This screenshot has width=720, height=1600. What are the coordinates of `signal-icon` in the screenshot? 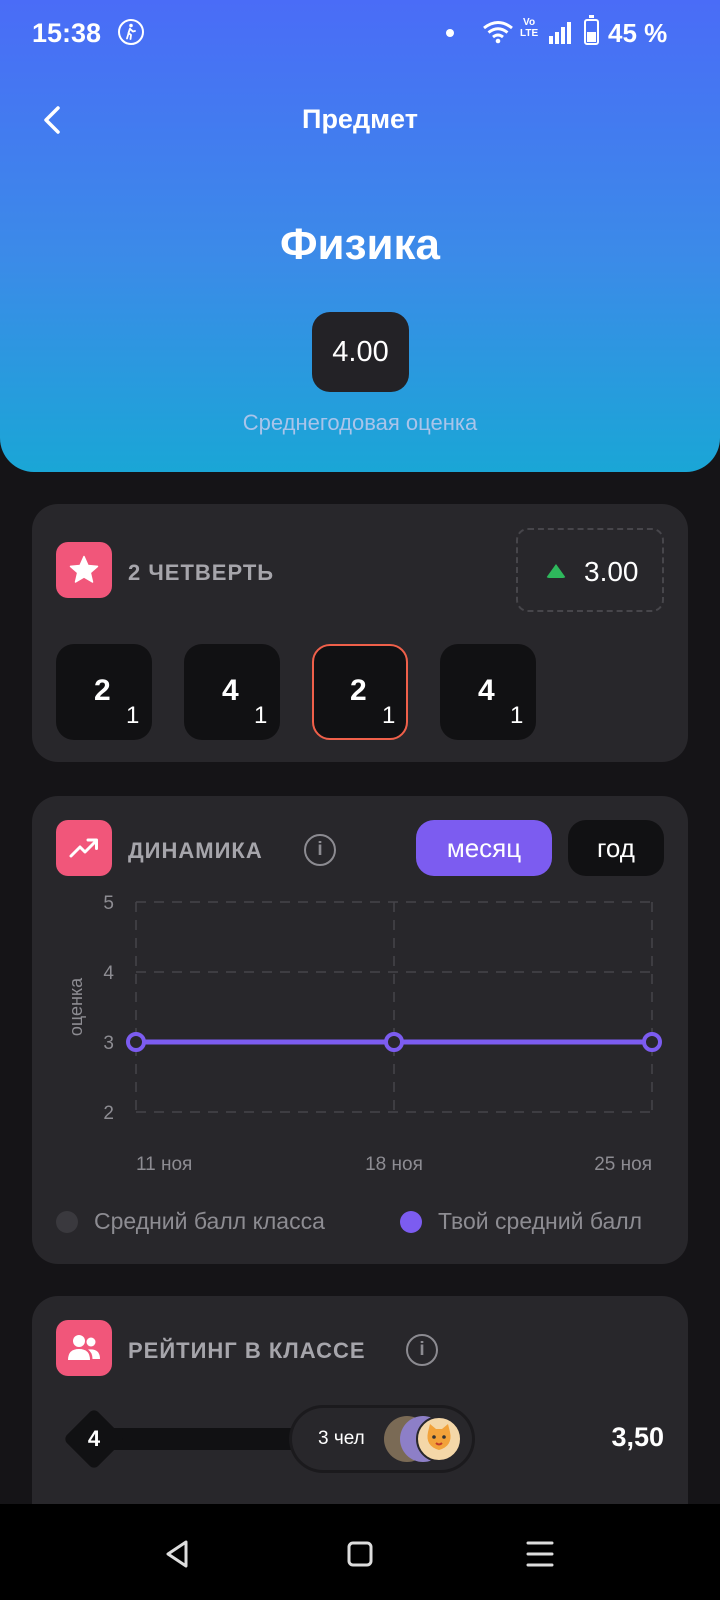 It's located at (560, 33).